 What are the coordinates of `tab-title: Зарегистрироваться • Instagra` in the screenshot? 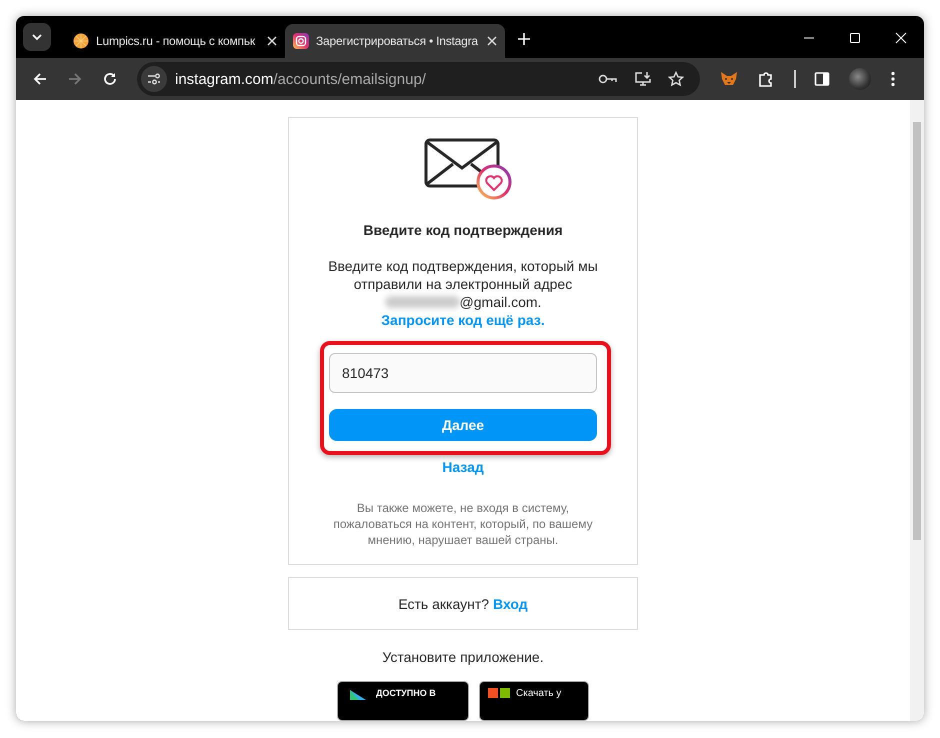 It's located at (397, 41).